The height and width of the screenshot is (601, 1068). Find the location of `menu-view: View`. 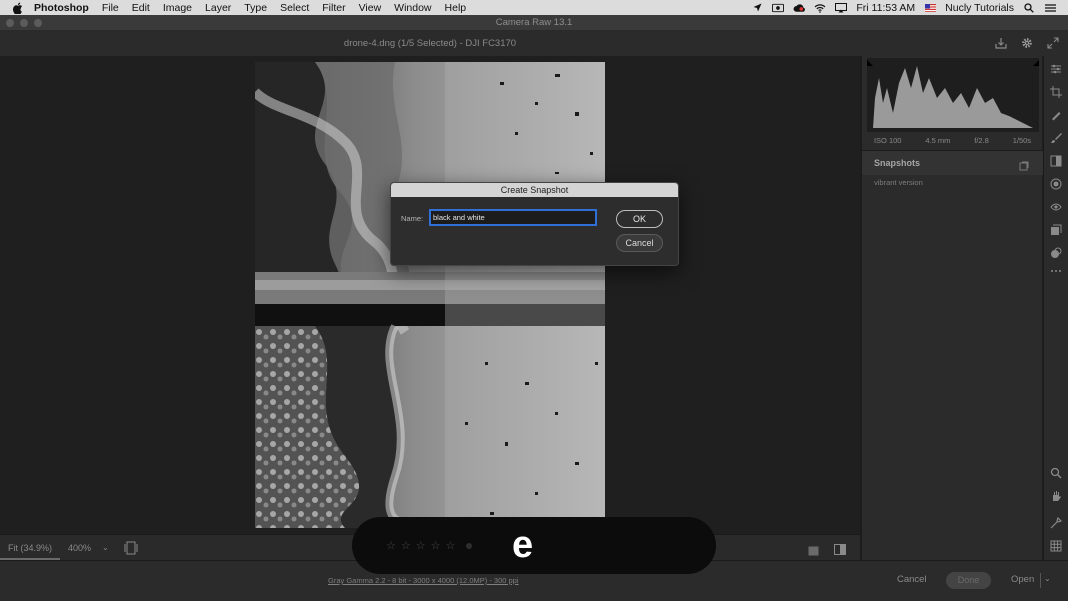

menu-view: View is located at coordinates (370, 8).